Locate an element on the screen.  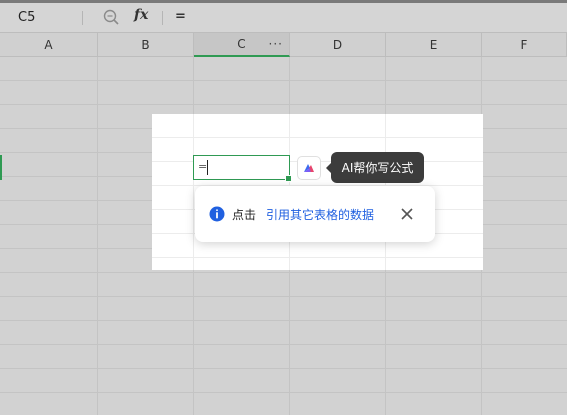
ai-tooltip: AI帮你写公式 is located at coordinates (375, 167).